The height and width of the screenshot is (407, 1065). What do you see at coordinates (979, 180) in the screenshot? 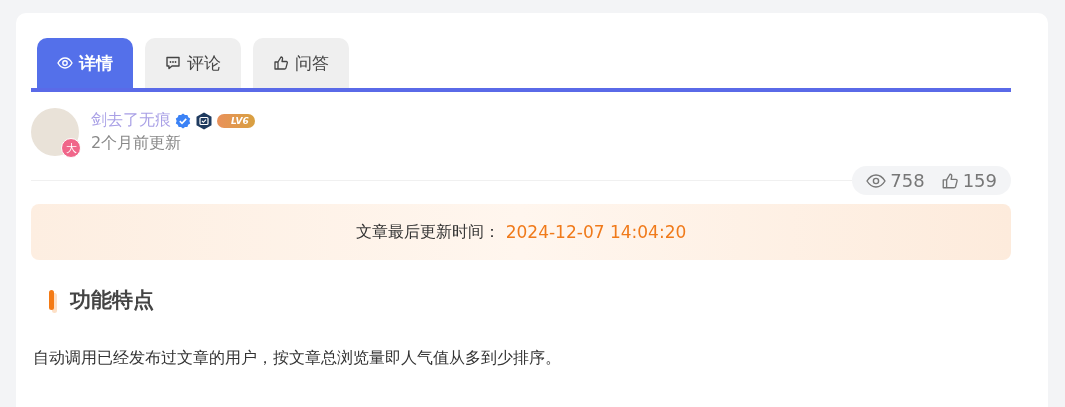
I see `like-count: 159` at bounding box center [979, 180].